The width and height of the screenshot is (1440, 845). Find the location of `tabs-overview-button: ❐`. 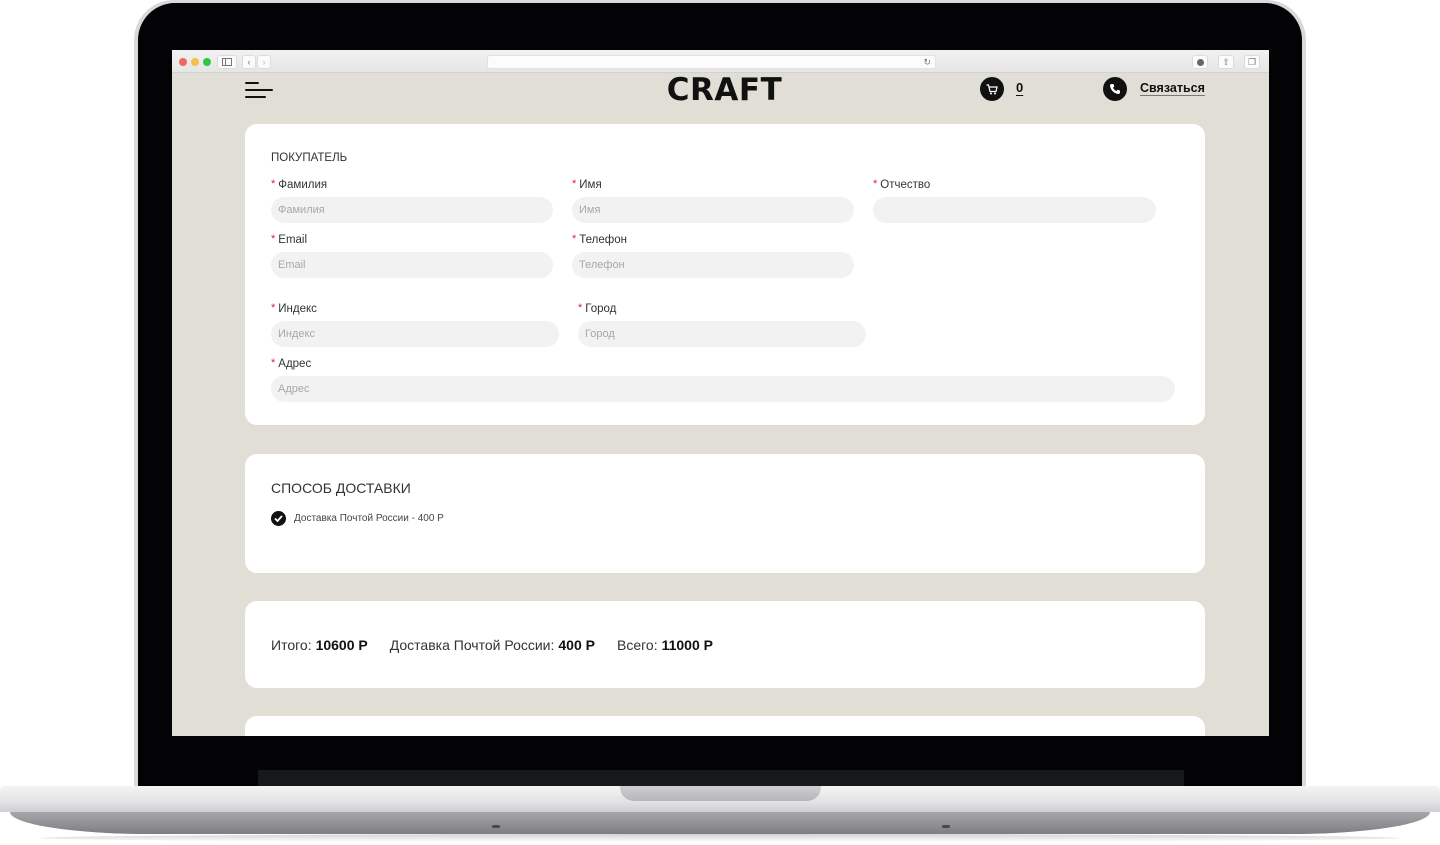

tabs-overview-button: ❐ is located at coordinates (1252, 62).